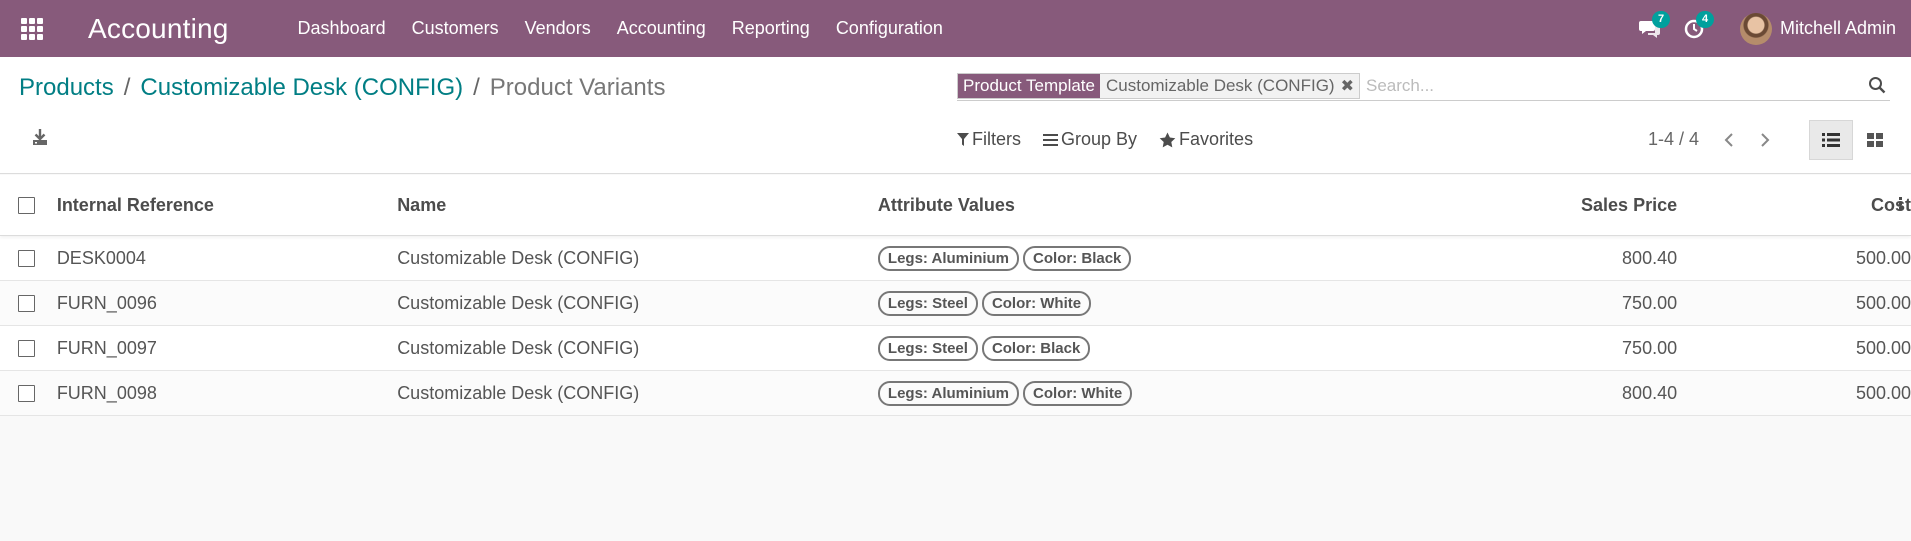 This screenshot has height=541, width=1911. I want to click on cell-attribute-values: Legs: Steel Color: Black, so click(1155, 348).